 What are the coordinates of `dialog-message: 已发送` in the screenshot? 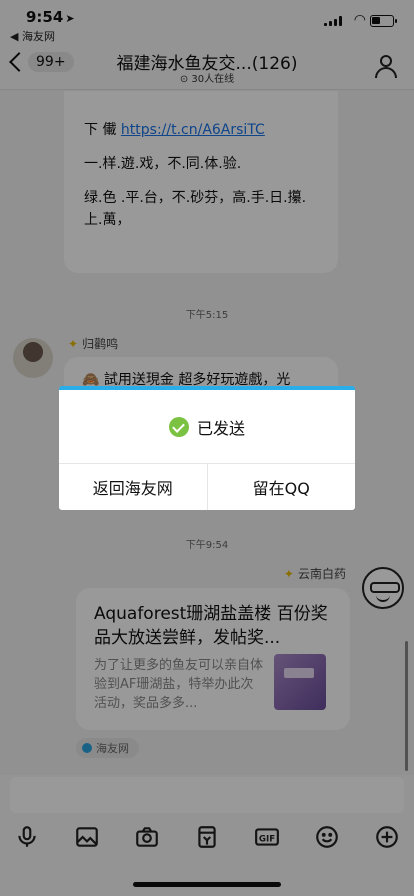 It's located at (207, 427).